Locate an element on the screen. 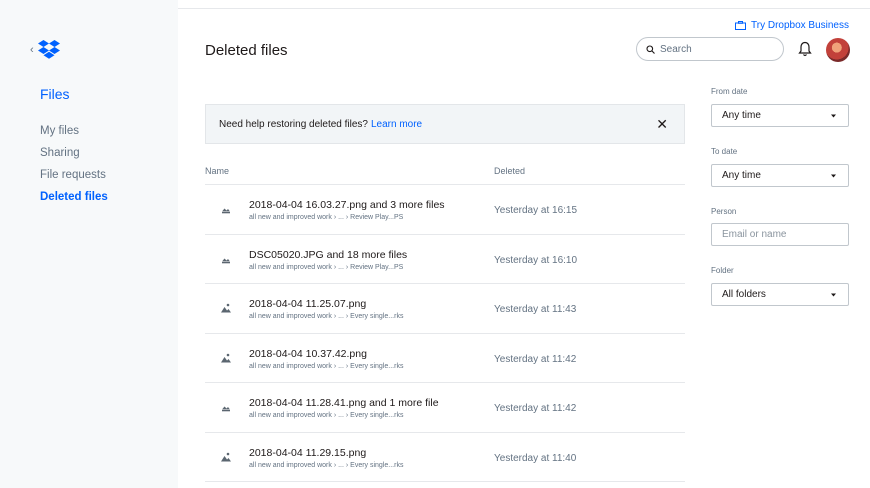  search-icon is located at coordinates (650, 49).